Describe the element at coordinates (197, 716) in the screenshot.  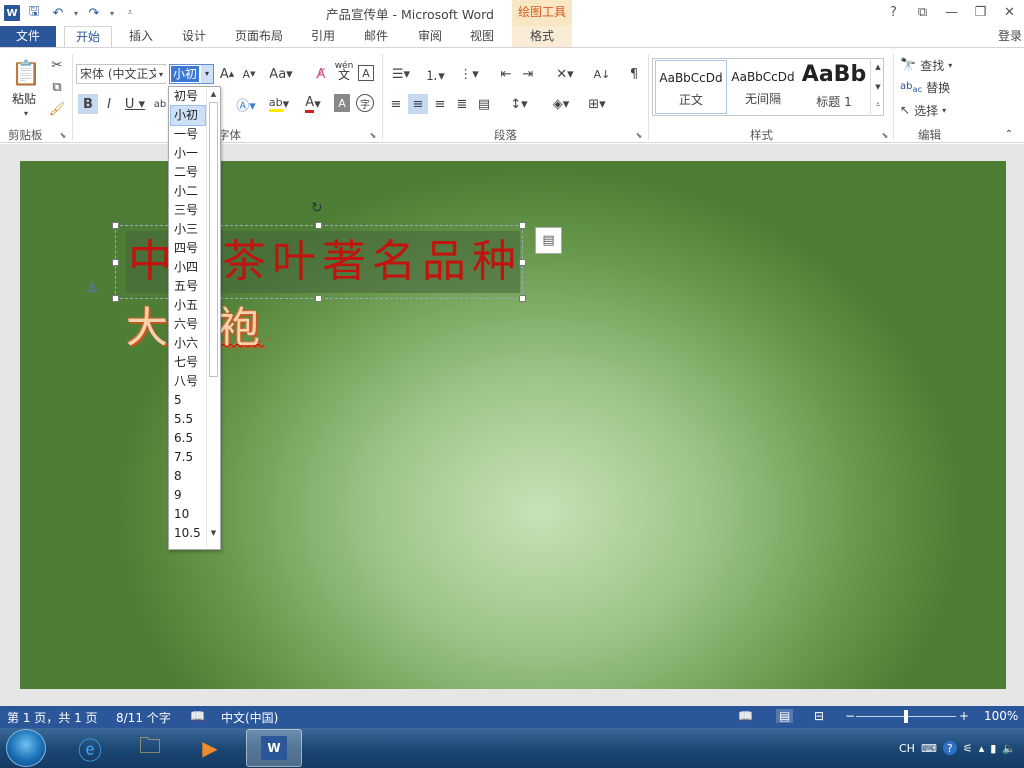
I see `proofing-icon: 📖` at that location.